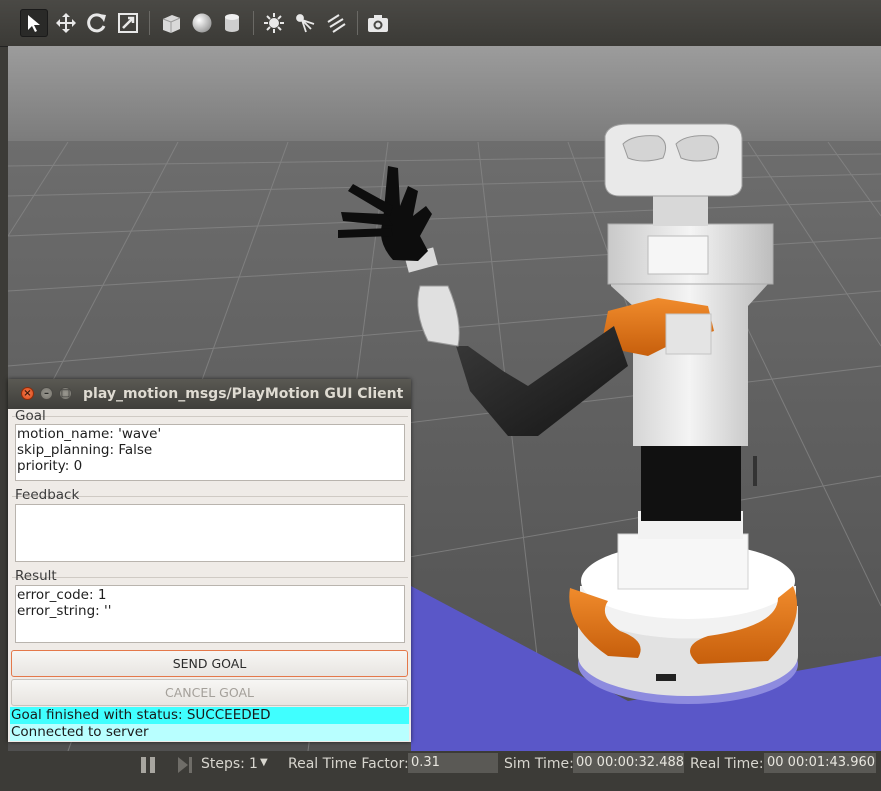 This screenshot has height=791, width=881. I want to click on goal-line: motion_name: 'wave', so click(89, 434).